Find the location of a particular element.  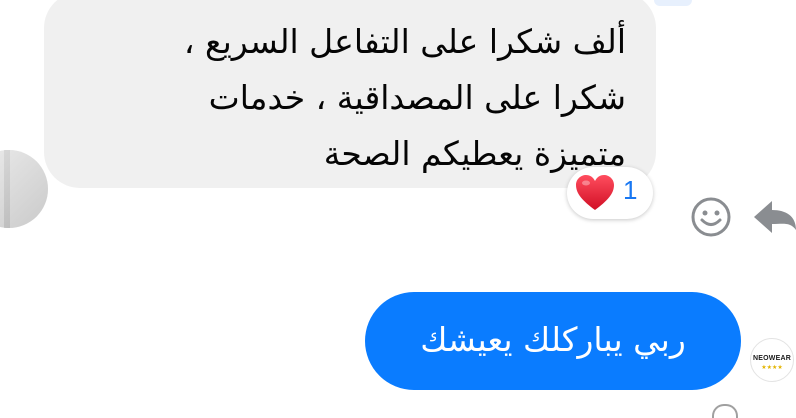

avatar-highlight is located at coordinates (24, 189).